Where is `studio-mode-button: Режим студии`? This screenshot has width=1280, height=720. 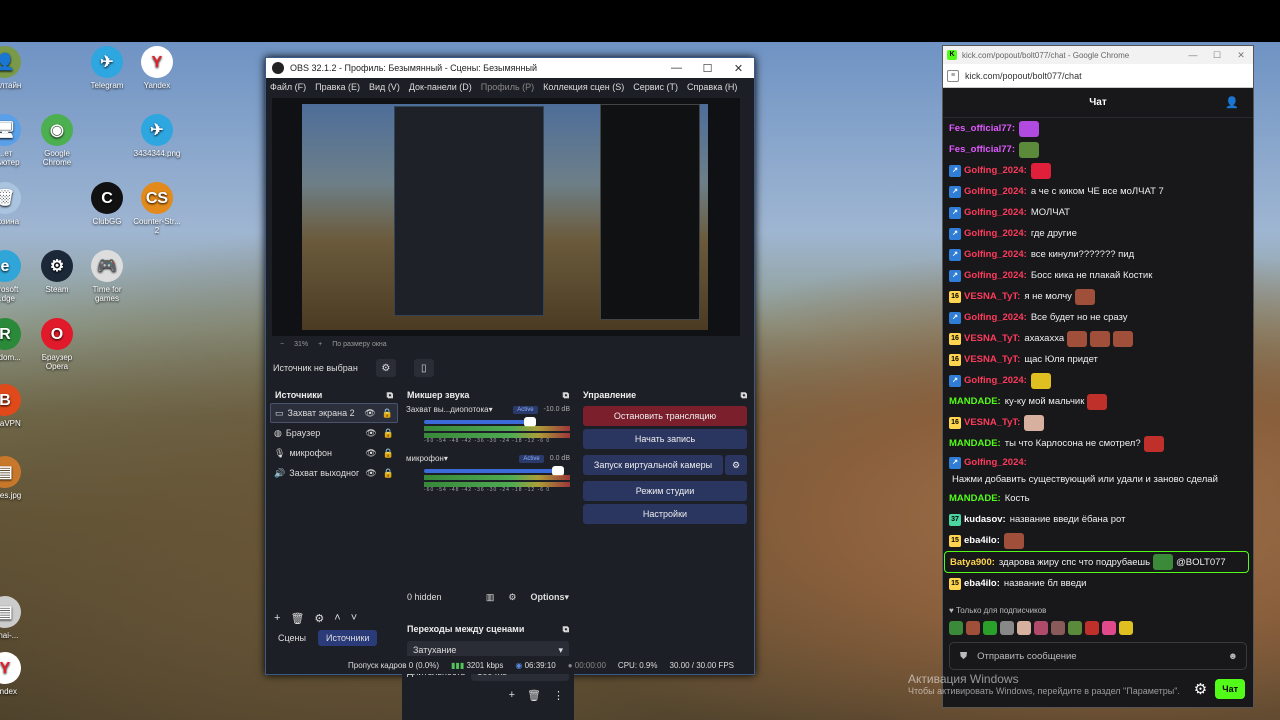 studio-mode-button: Режим студии is located at coordinates (665, 491).